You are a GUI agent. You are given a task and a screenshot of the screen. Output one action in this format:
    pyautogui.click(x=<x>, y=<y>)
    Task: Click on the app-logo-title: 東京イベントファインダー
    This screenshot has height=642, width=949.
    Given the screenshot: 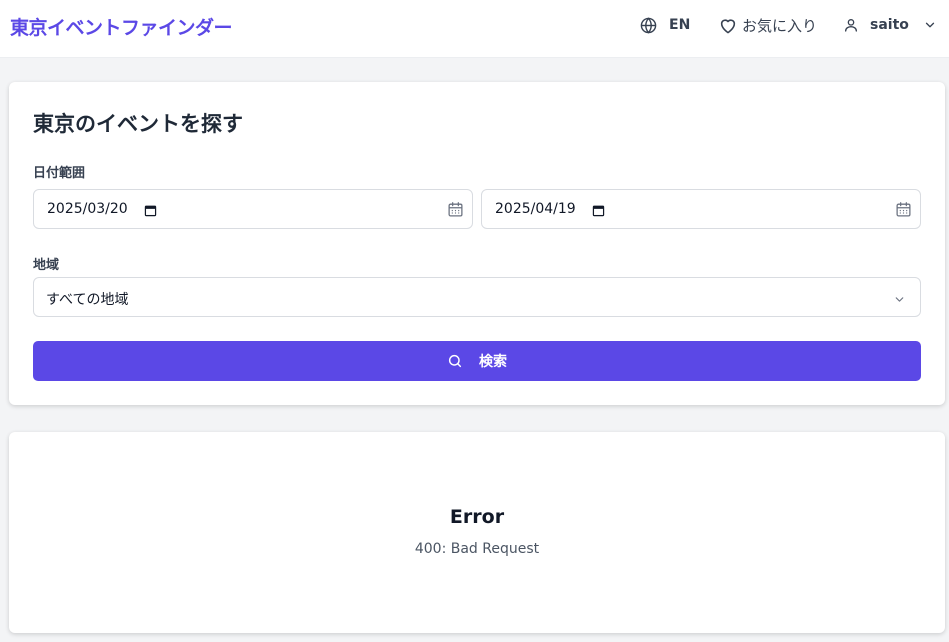 What is the action you would take?
    pyautogui.click(x=121, y=26)
    